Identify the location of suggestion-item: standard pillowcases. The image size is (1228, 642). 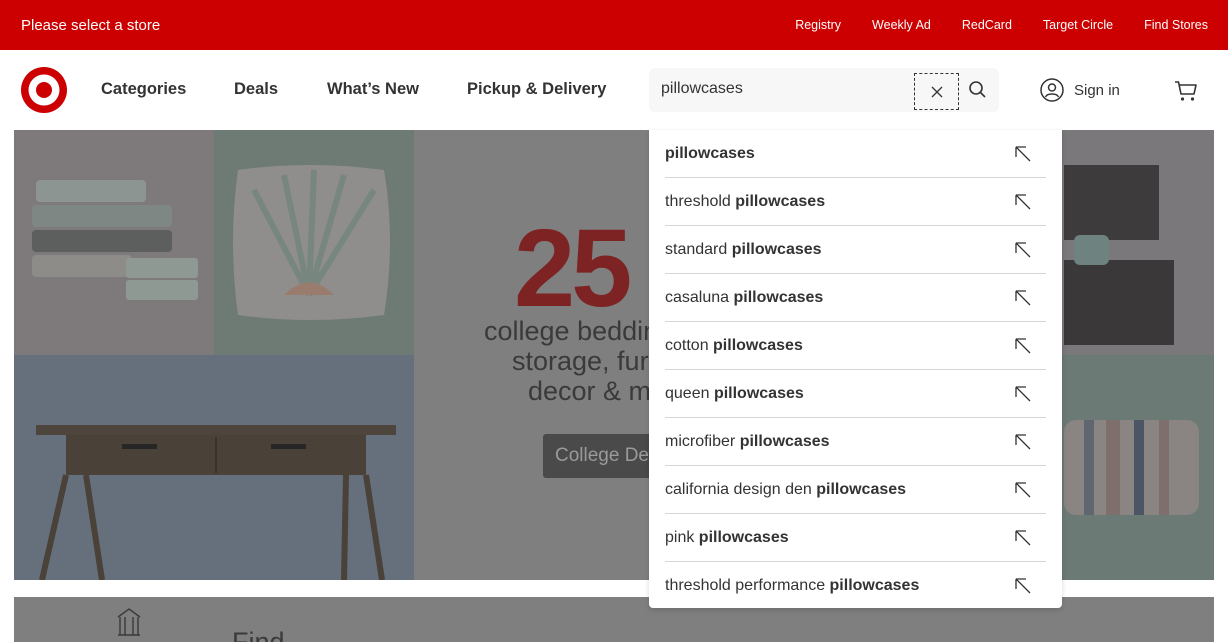
(855, 250).